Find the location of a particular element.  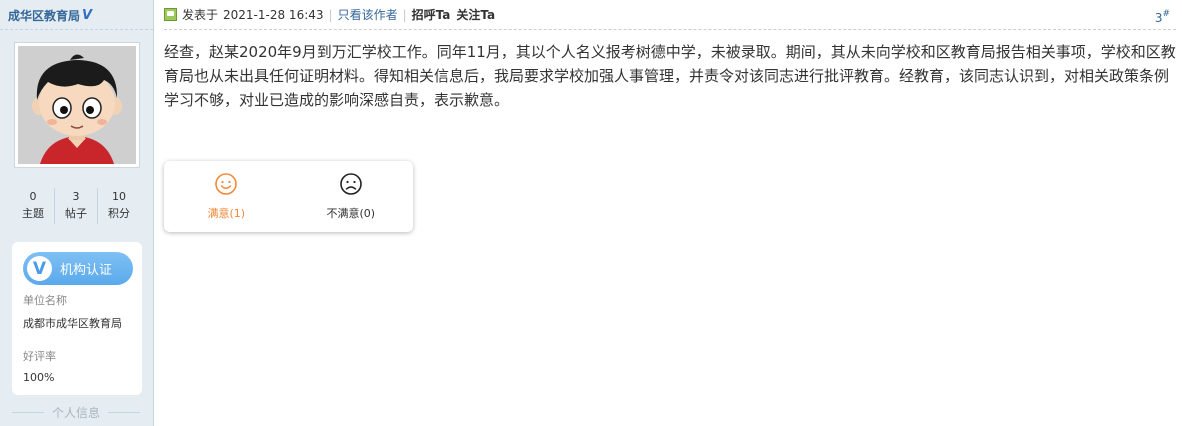

frown-icon is located at coordinates (350, 184).